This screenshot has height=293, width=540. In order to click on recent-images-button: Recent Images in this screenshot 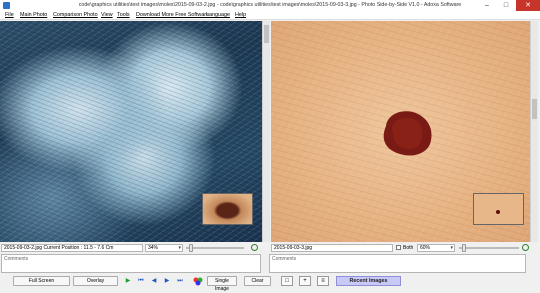, I will do `click(368, 281)`.